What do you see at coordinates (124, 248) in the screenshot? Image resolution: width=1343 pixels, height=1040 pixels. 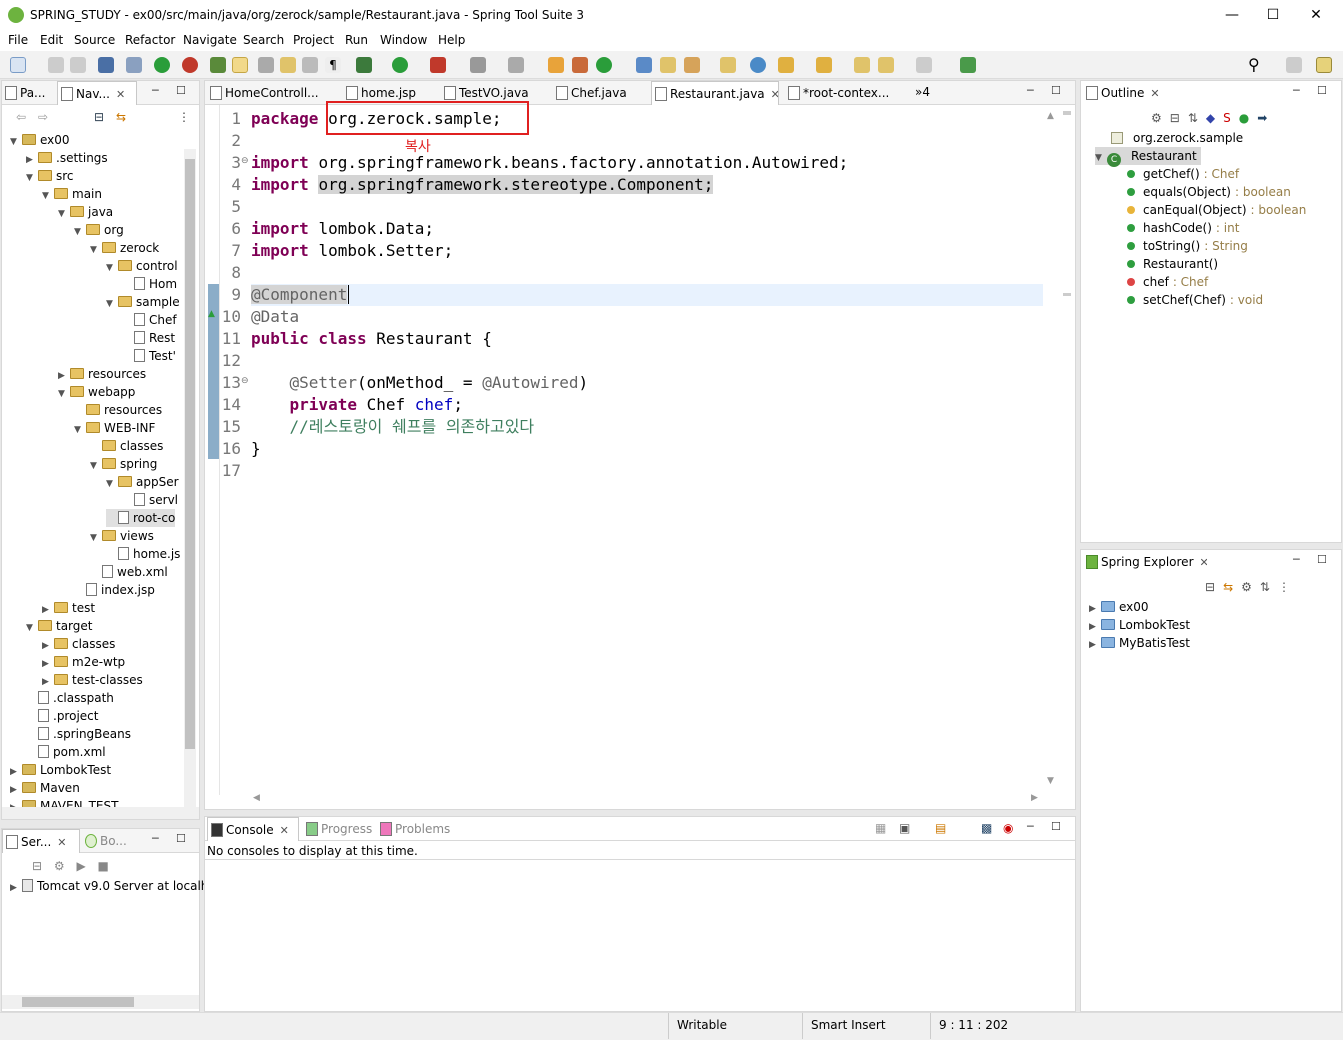 I see `tree-item: ▼ zerock` at bounding box center [124, 248].